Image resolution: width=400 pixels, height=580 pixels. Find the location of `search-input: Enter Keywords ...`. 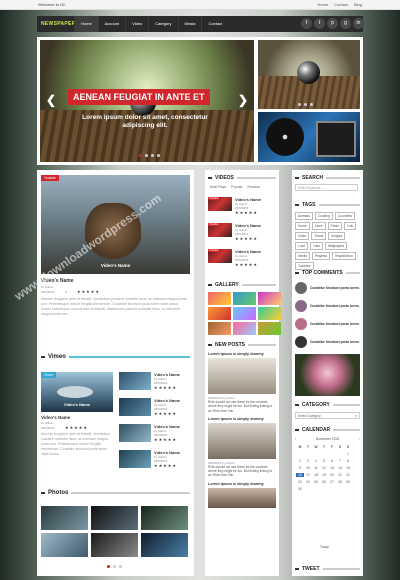

search-input: Enter Keywords ... is located at coordinates (326, 187).